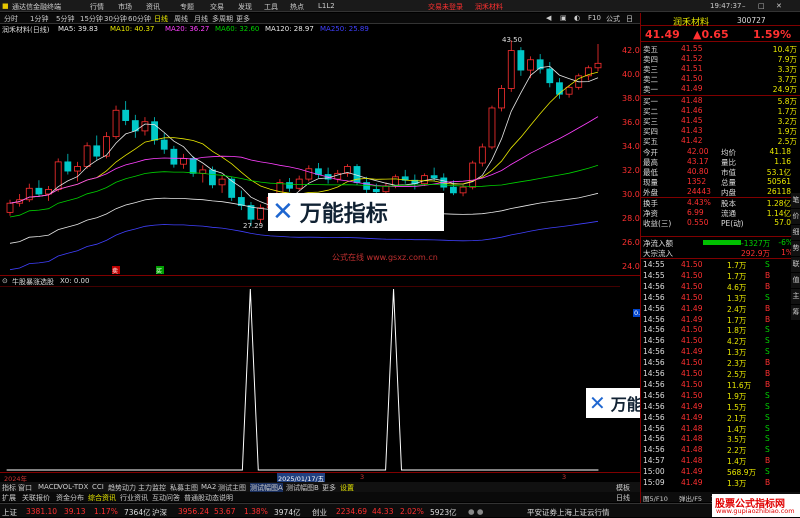 The width and height of the screenshot is (800, 518). Describe the element at coordinates (698, 222) in the screenshot. I see `stat-value: 0.550` at that location.